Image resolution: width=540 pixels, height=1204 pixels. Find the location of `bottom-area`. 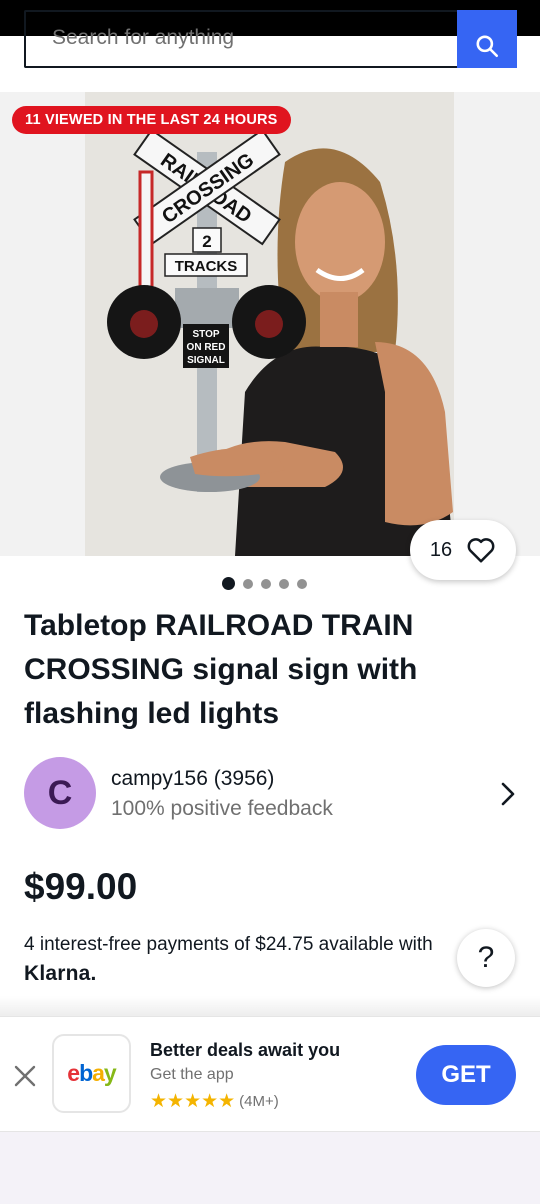

bottom-area is located at coordinates (270, 1168).